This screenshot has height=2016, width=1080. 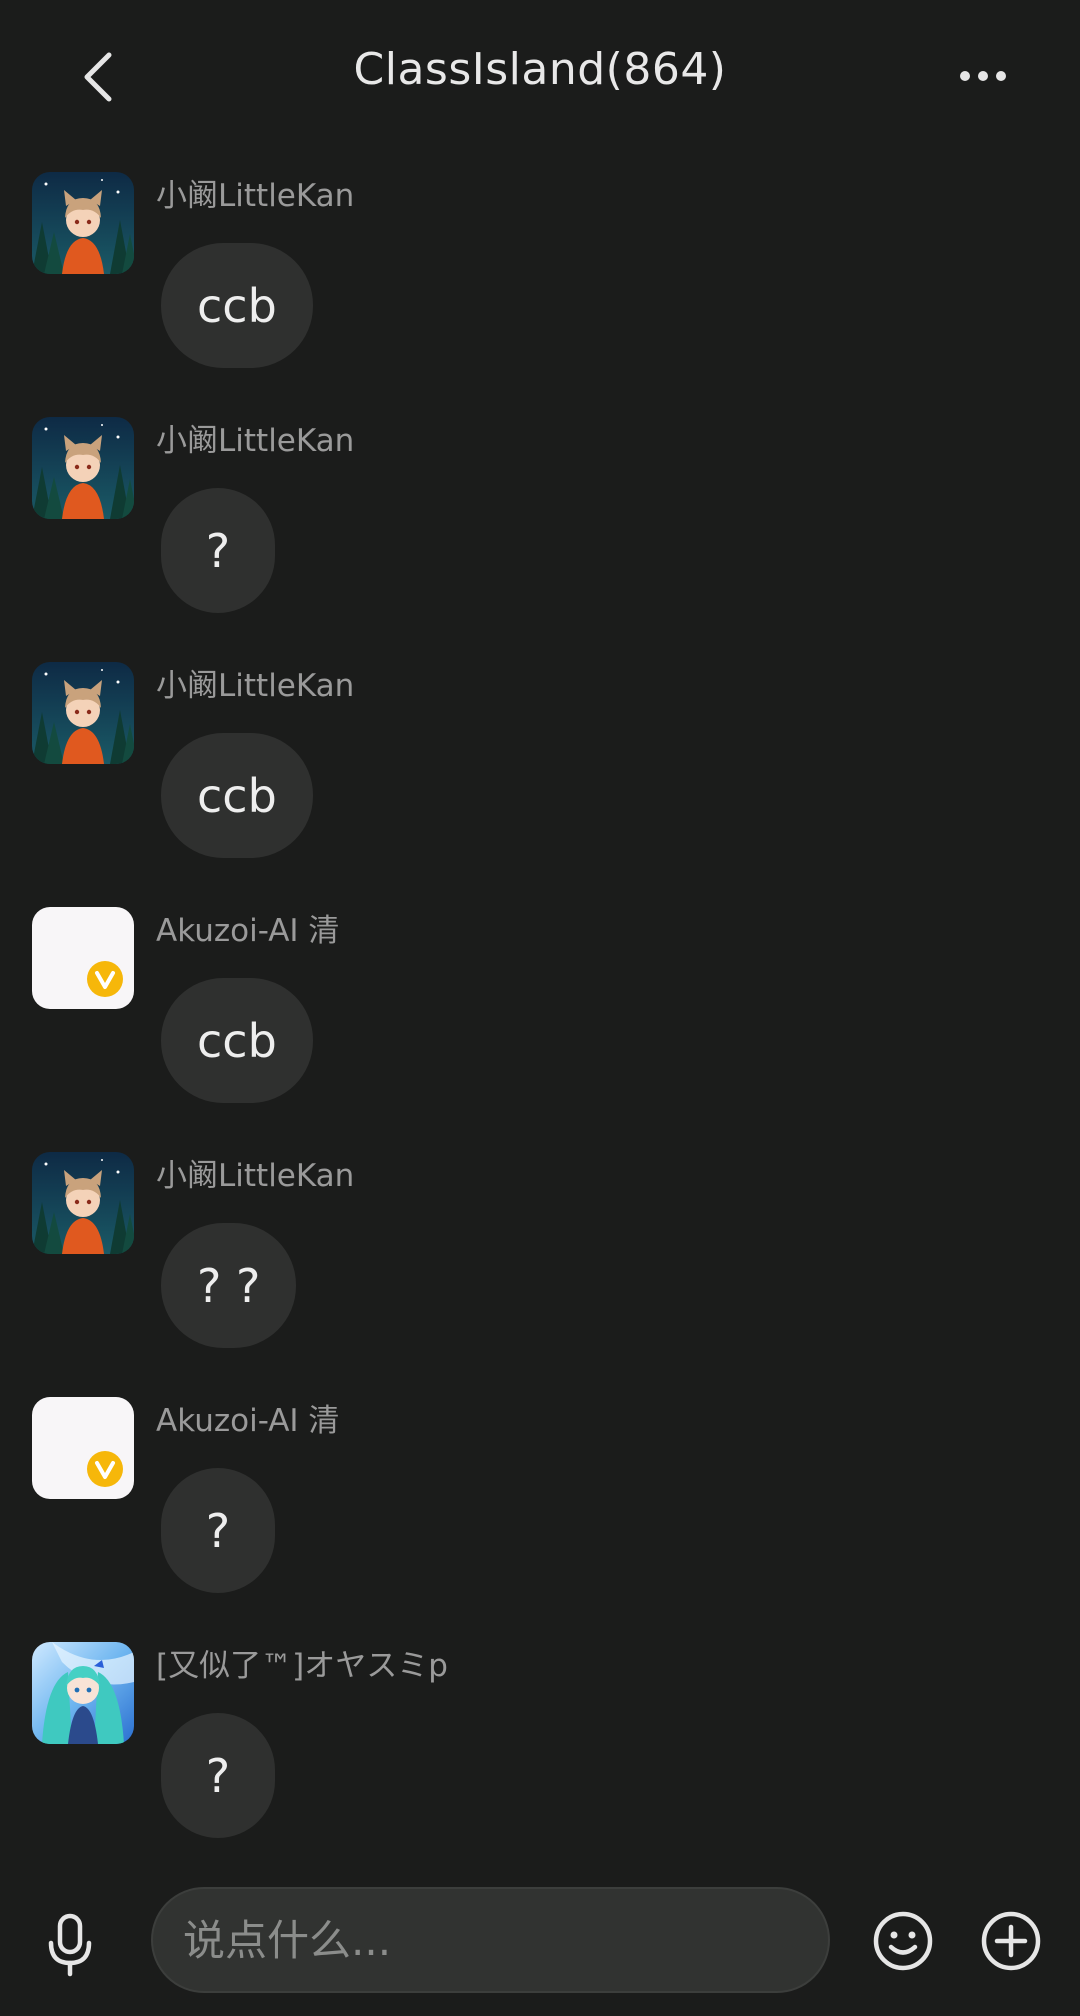 I want to click on more-button, so click(x=983, y=76).